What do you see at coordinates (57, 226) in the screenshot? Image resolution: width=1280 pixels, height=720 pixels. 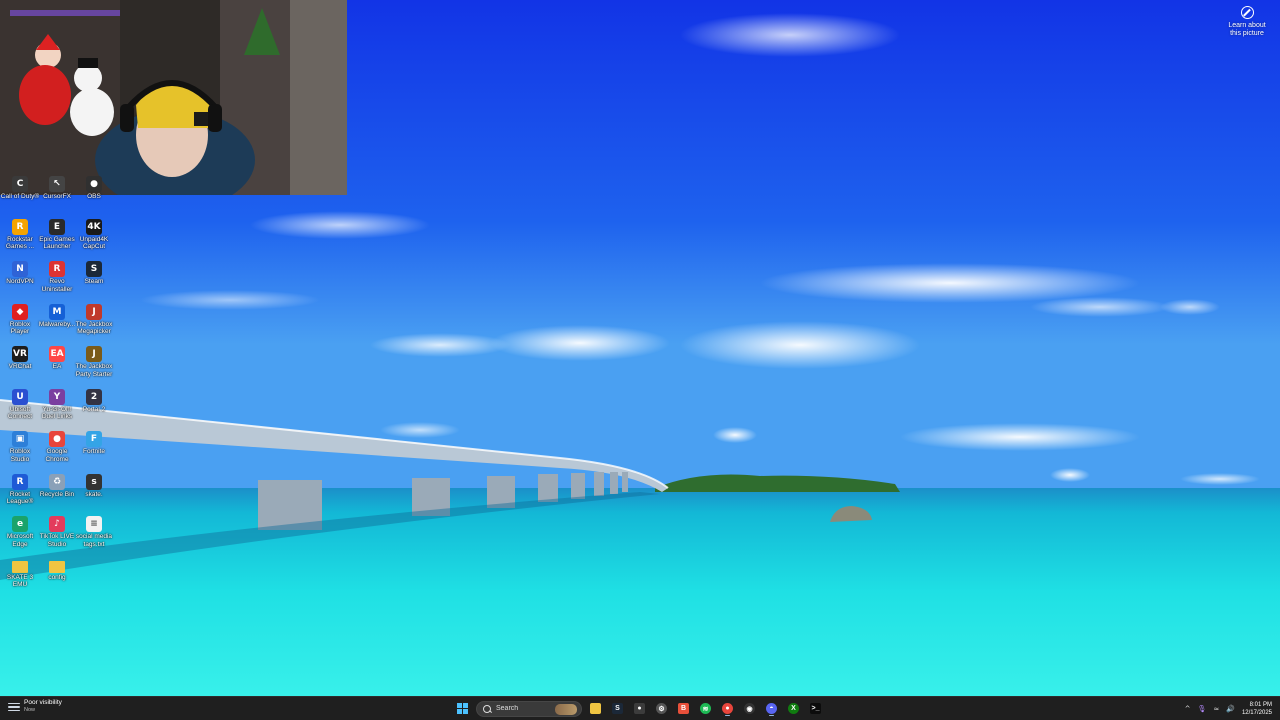 I see `epic-icon: E` at bounding box center [57, 226].